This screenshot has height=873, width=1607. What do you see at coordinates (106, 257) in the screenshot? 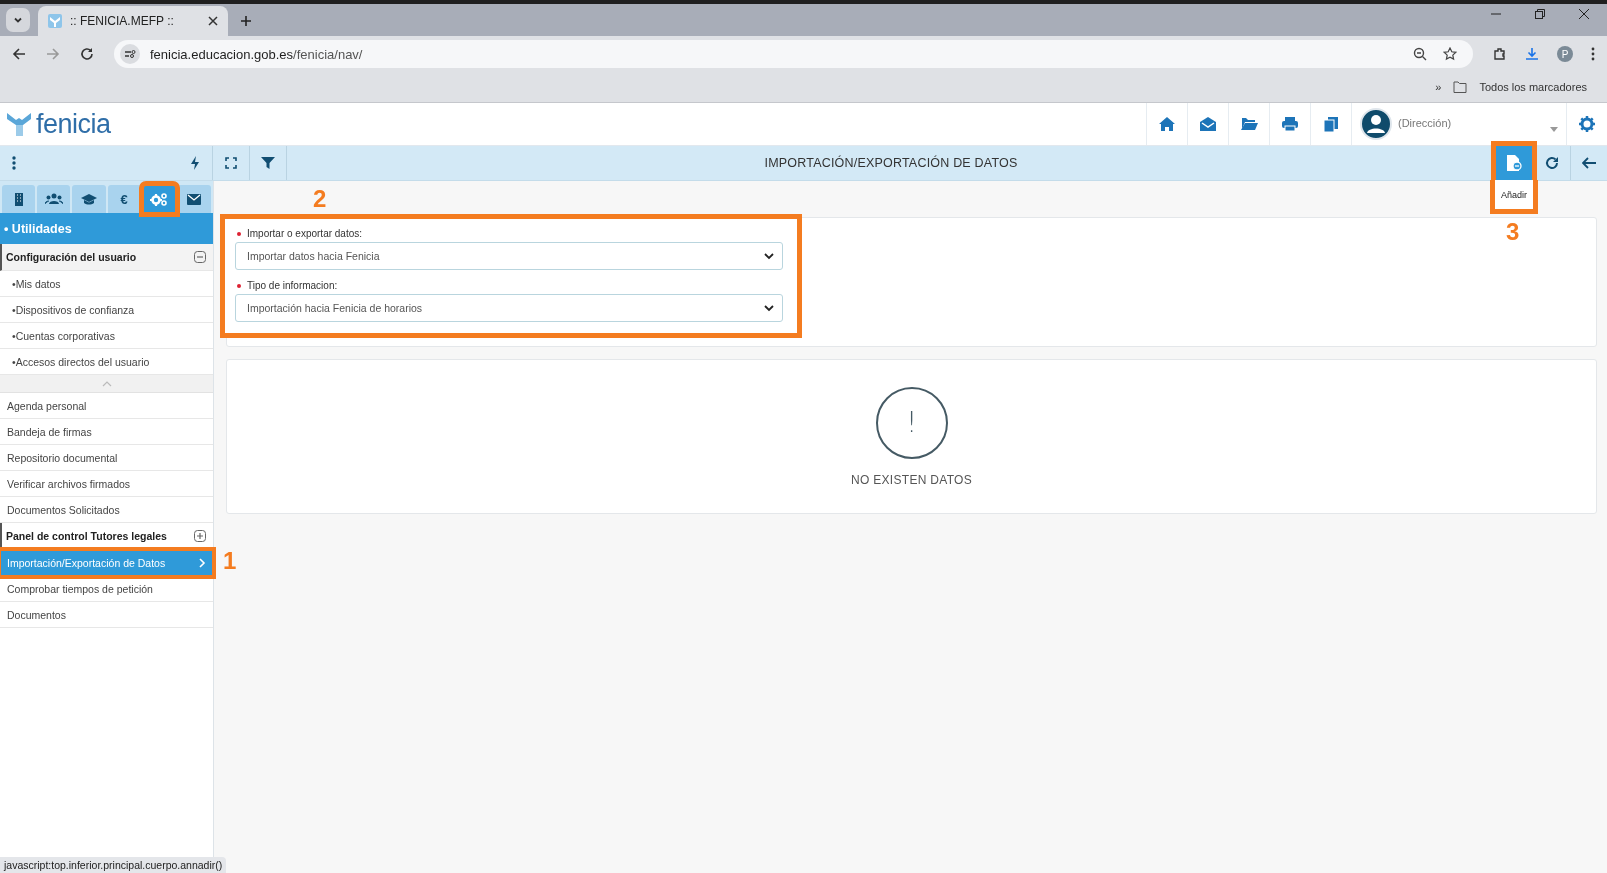
I see `menu-group: Configuración del usuario` at bounding box center [106, 257].